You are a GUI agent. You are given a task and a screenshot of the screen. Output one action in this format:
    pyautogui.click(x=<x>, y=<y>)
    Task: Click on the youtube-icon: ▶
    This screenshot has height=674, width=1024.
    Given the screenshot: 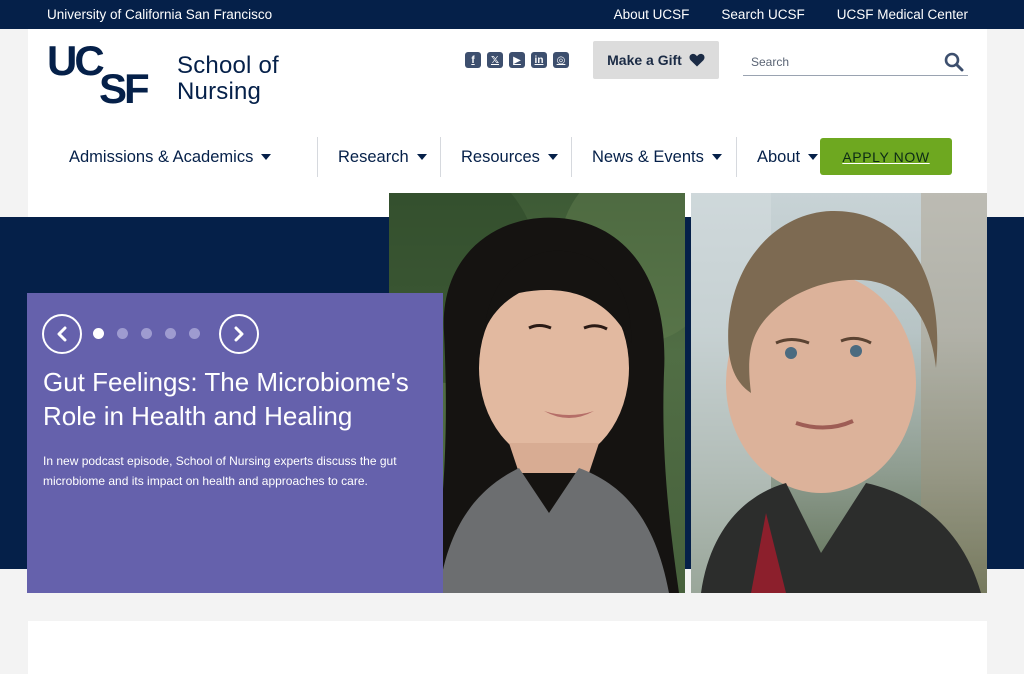 What is the action you would take?
    pyautogui.click(x=517, y=60)
    